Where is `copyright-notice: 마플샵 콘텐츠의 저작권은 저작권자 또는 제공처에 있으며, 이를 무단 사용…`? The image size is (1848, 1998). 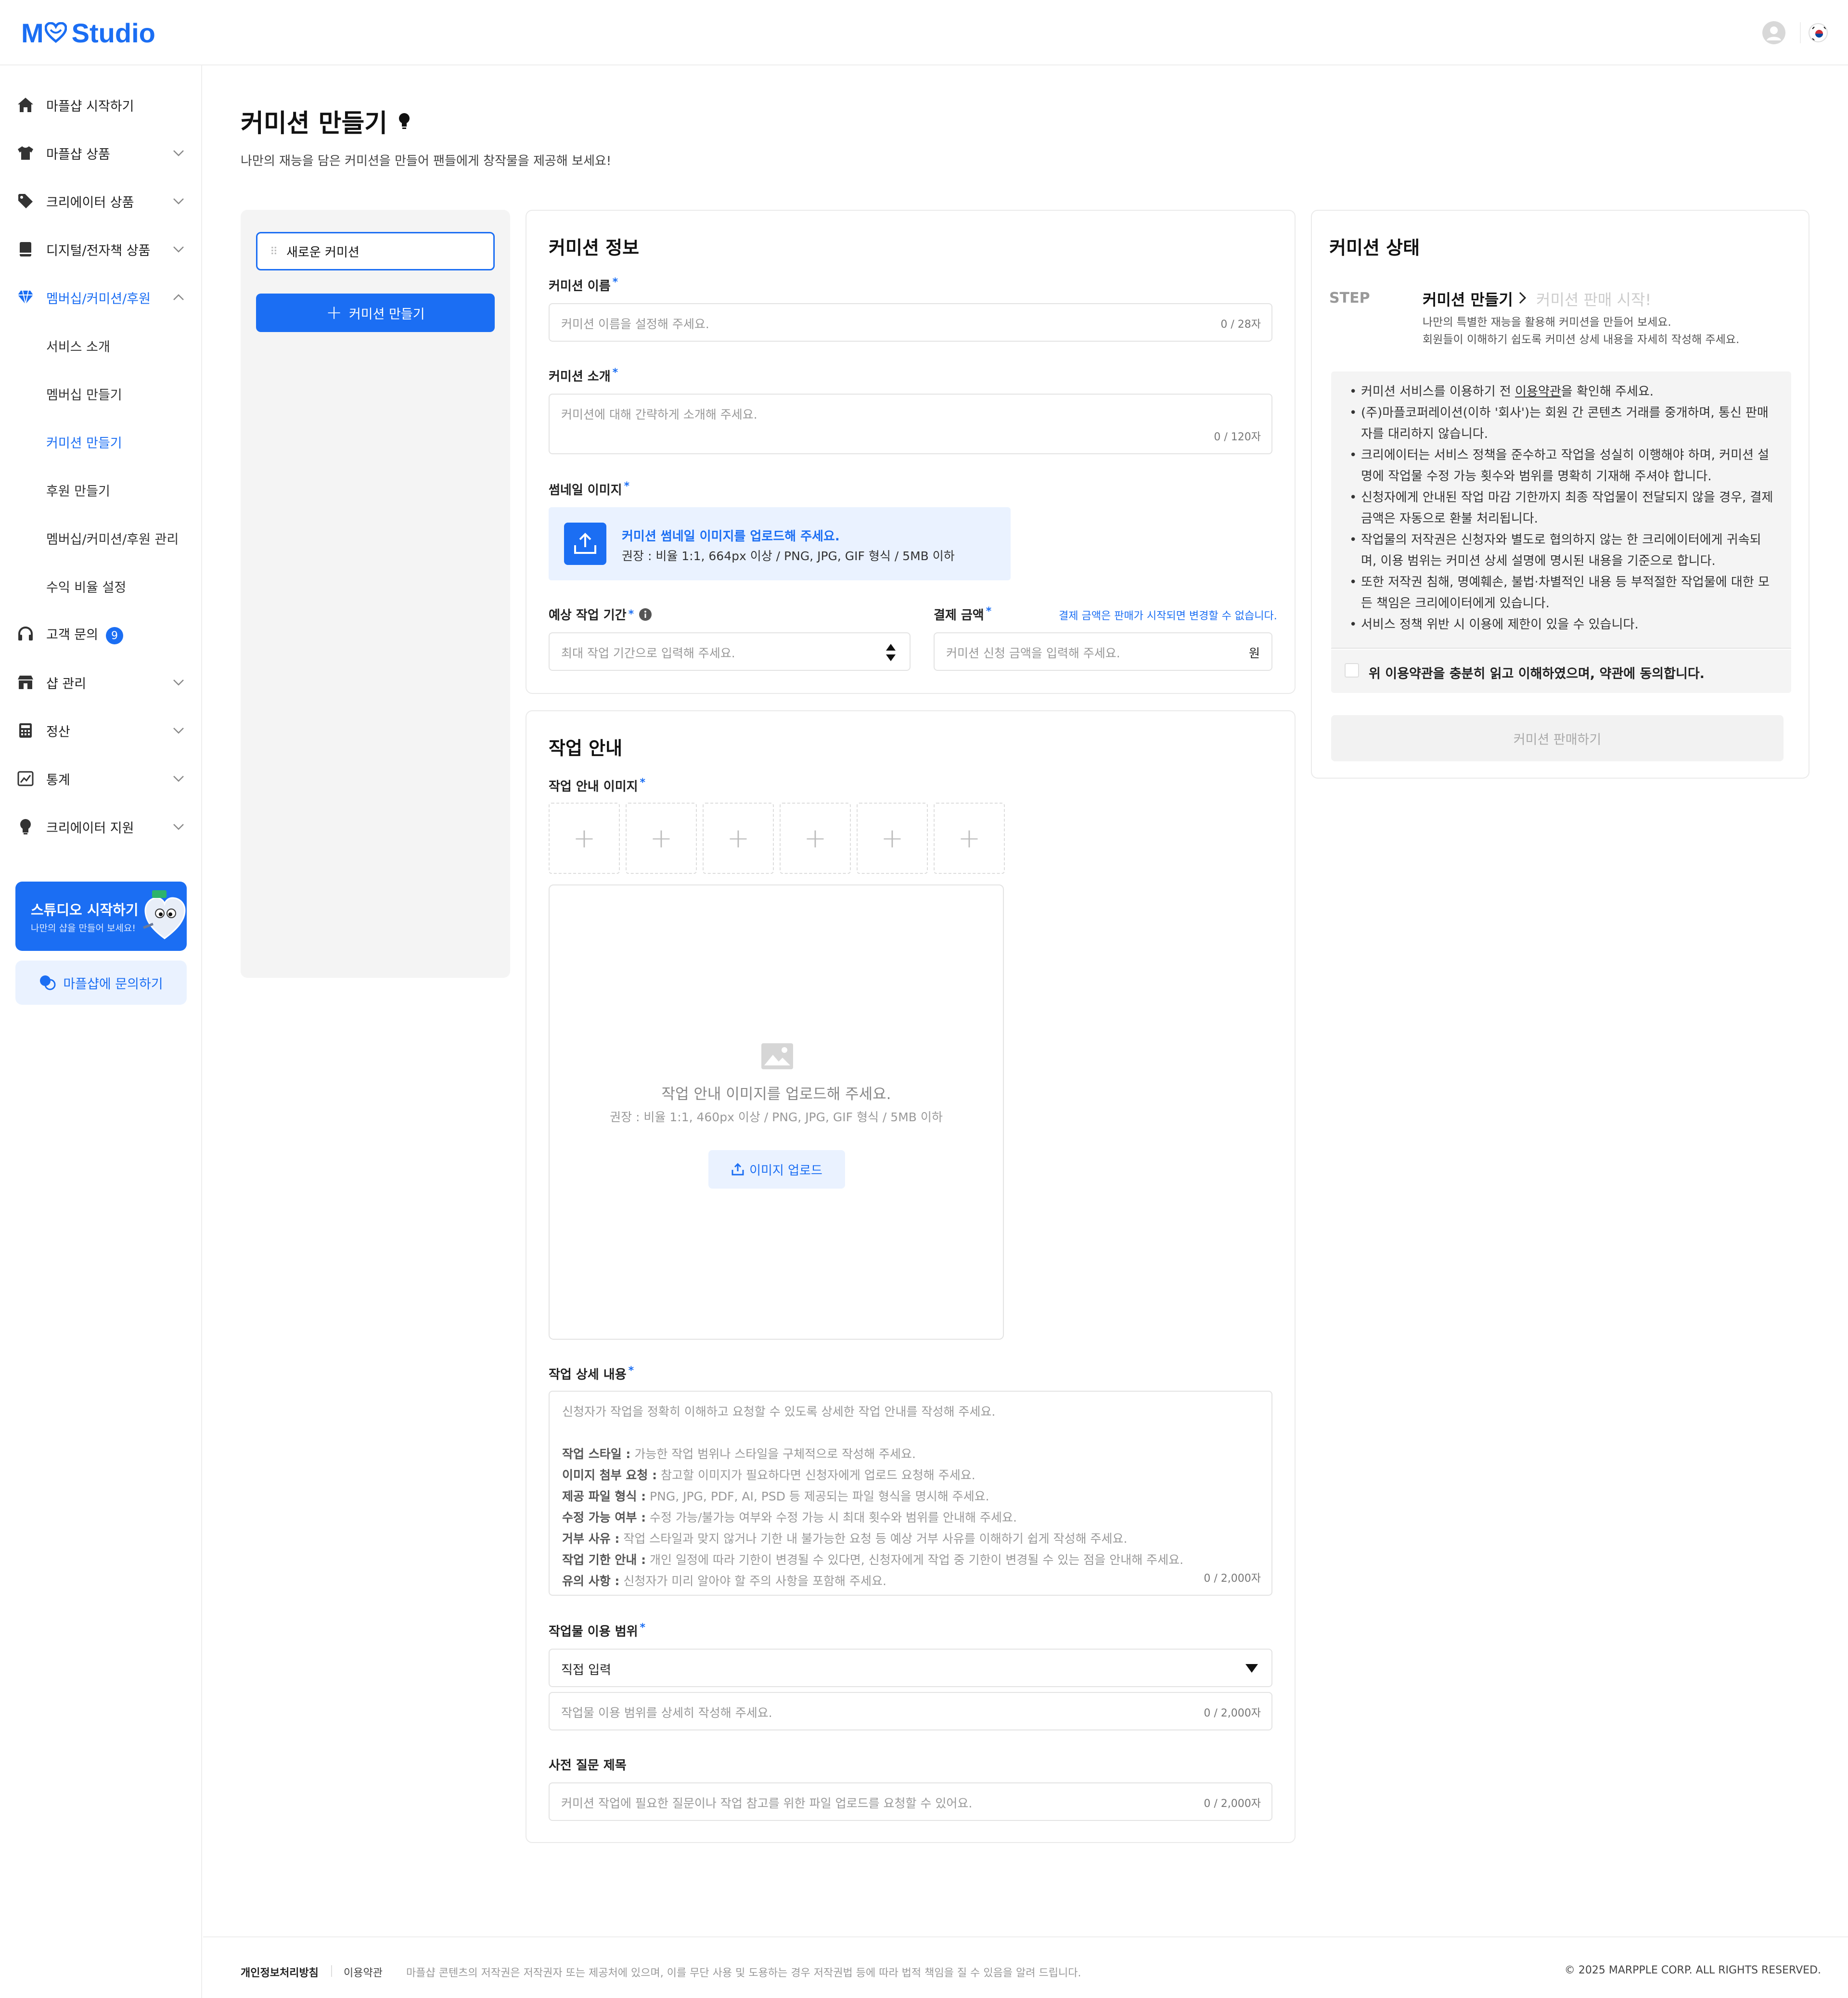 copyright-notice: 마플샵 콘텐츠의 저작권은 저작권자 또는 제공처에 있으며, 이를 무단 사용… is located at coordinates (743, 1973).